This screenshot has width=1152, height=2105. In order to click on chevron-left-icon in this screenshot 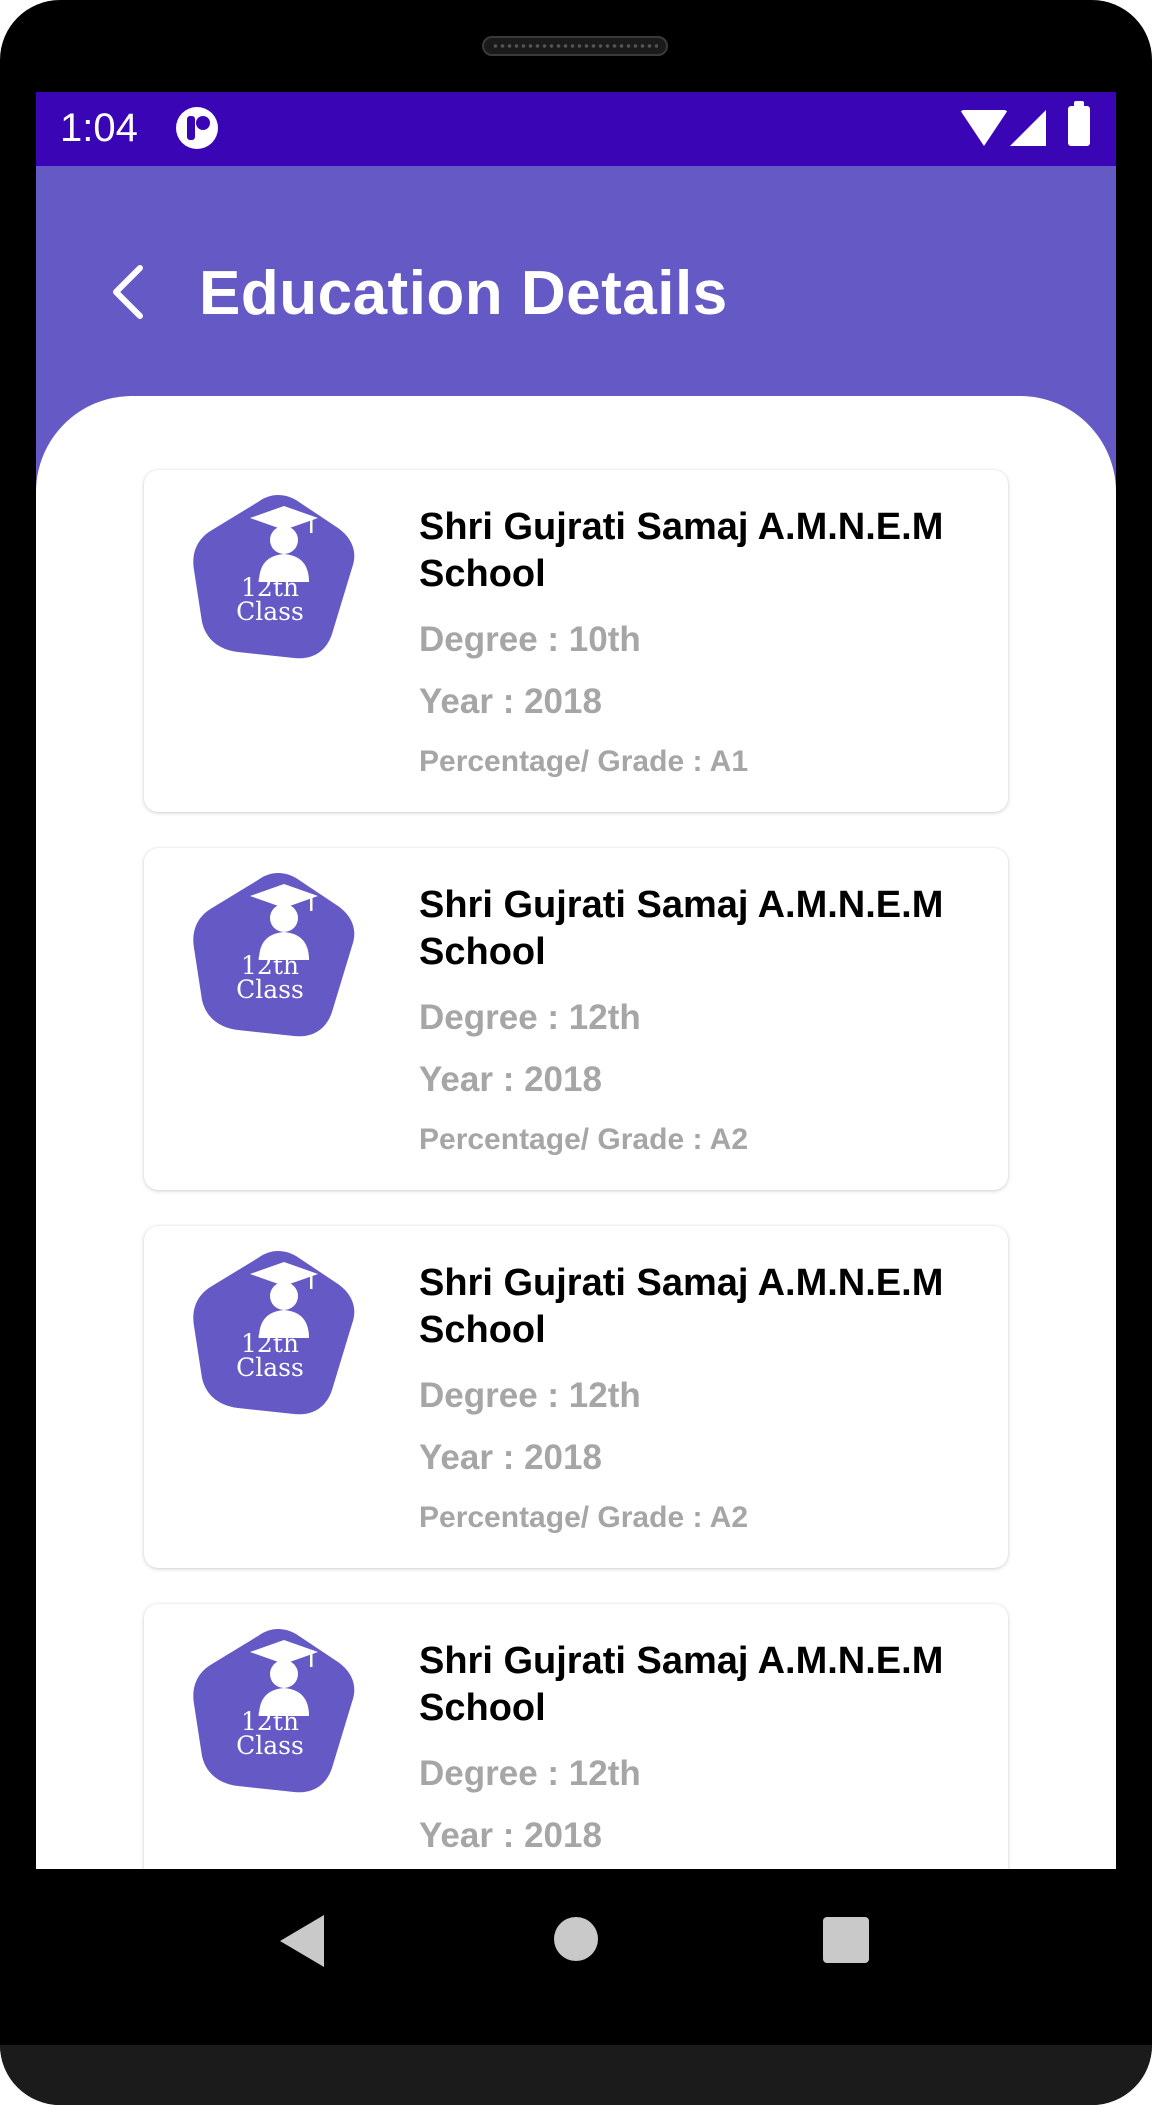, I will do `click(132, 292)`.